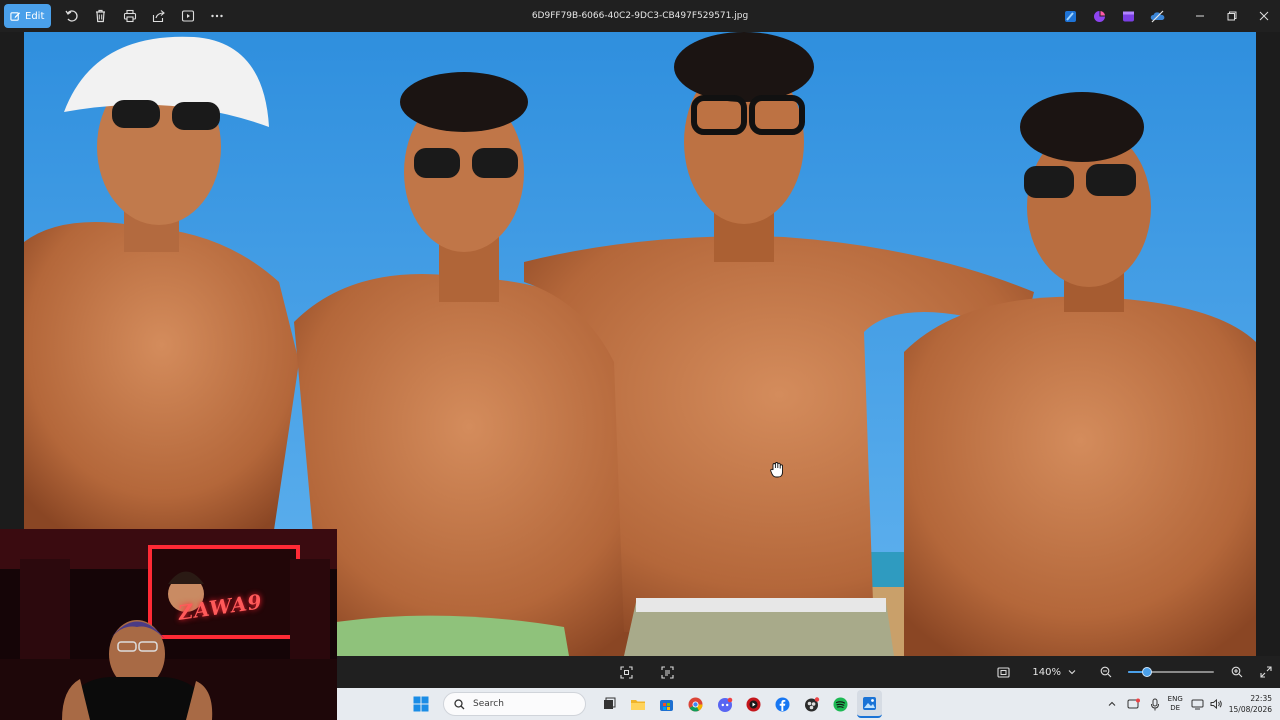  I want to click on minimize-icon, so click(1200, 16).